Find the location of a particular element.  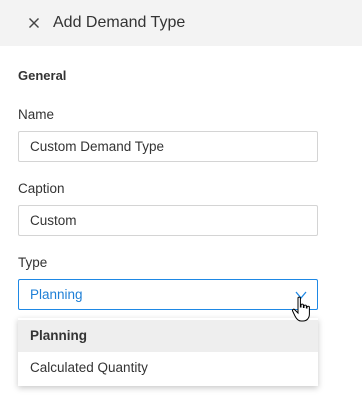

close-button is located at coordinates (34, 23).